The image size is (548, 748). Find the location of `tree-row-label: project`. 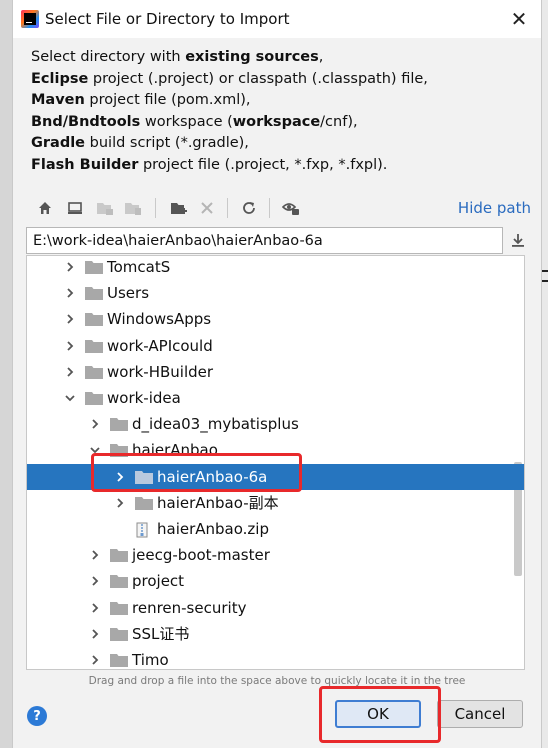

tree-row-label: project is located at coordinates (158, 581).